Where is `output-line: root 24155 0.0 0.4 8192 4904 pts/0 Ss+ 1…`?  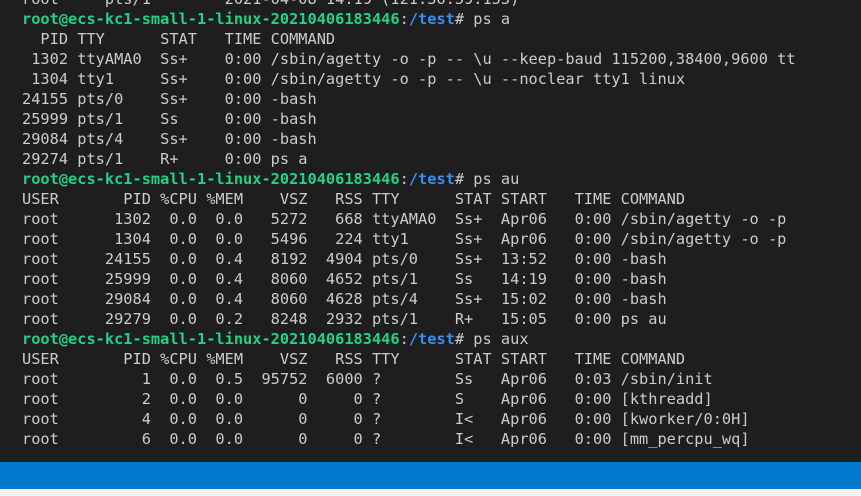 output-line: root 24155 0.0 0.4 8192 4904 pts/0 Ss+ 1… is located at coordinates (344, 259).